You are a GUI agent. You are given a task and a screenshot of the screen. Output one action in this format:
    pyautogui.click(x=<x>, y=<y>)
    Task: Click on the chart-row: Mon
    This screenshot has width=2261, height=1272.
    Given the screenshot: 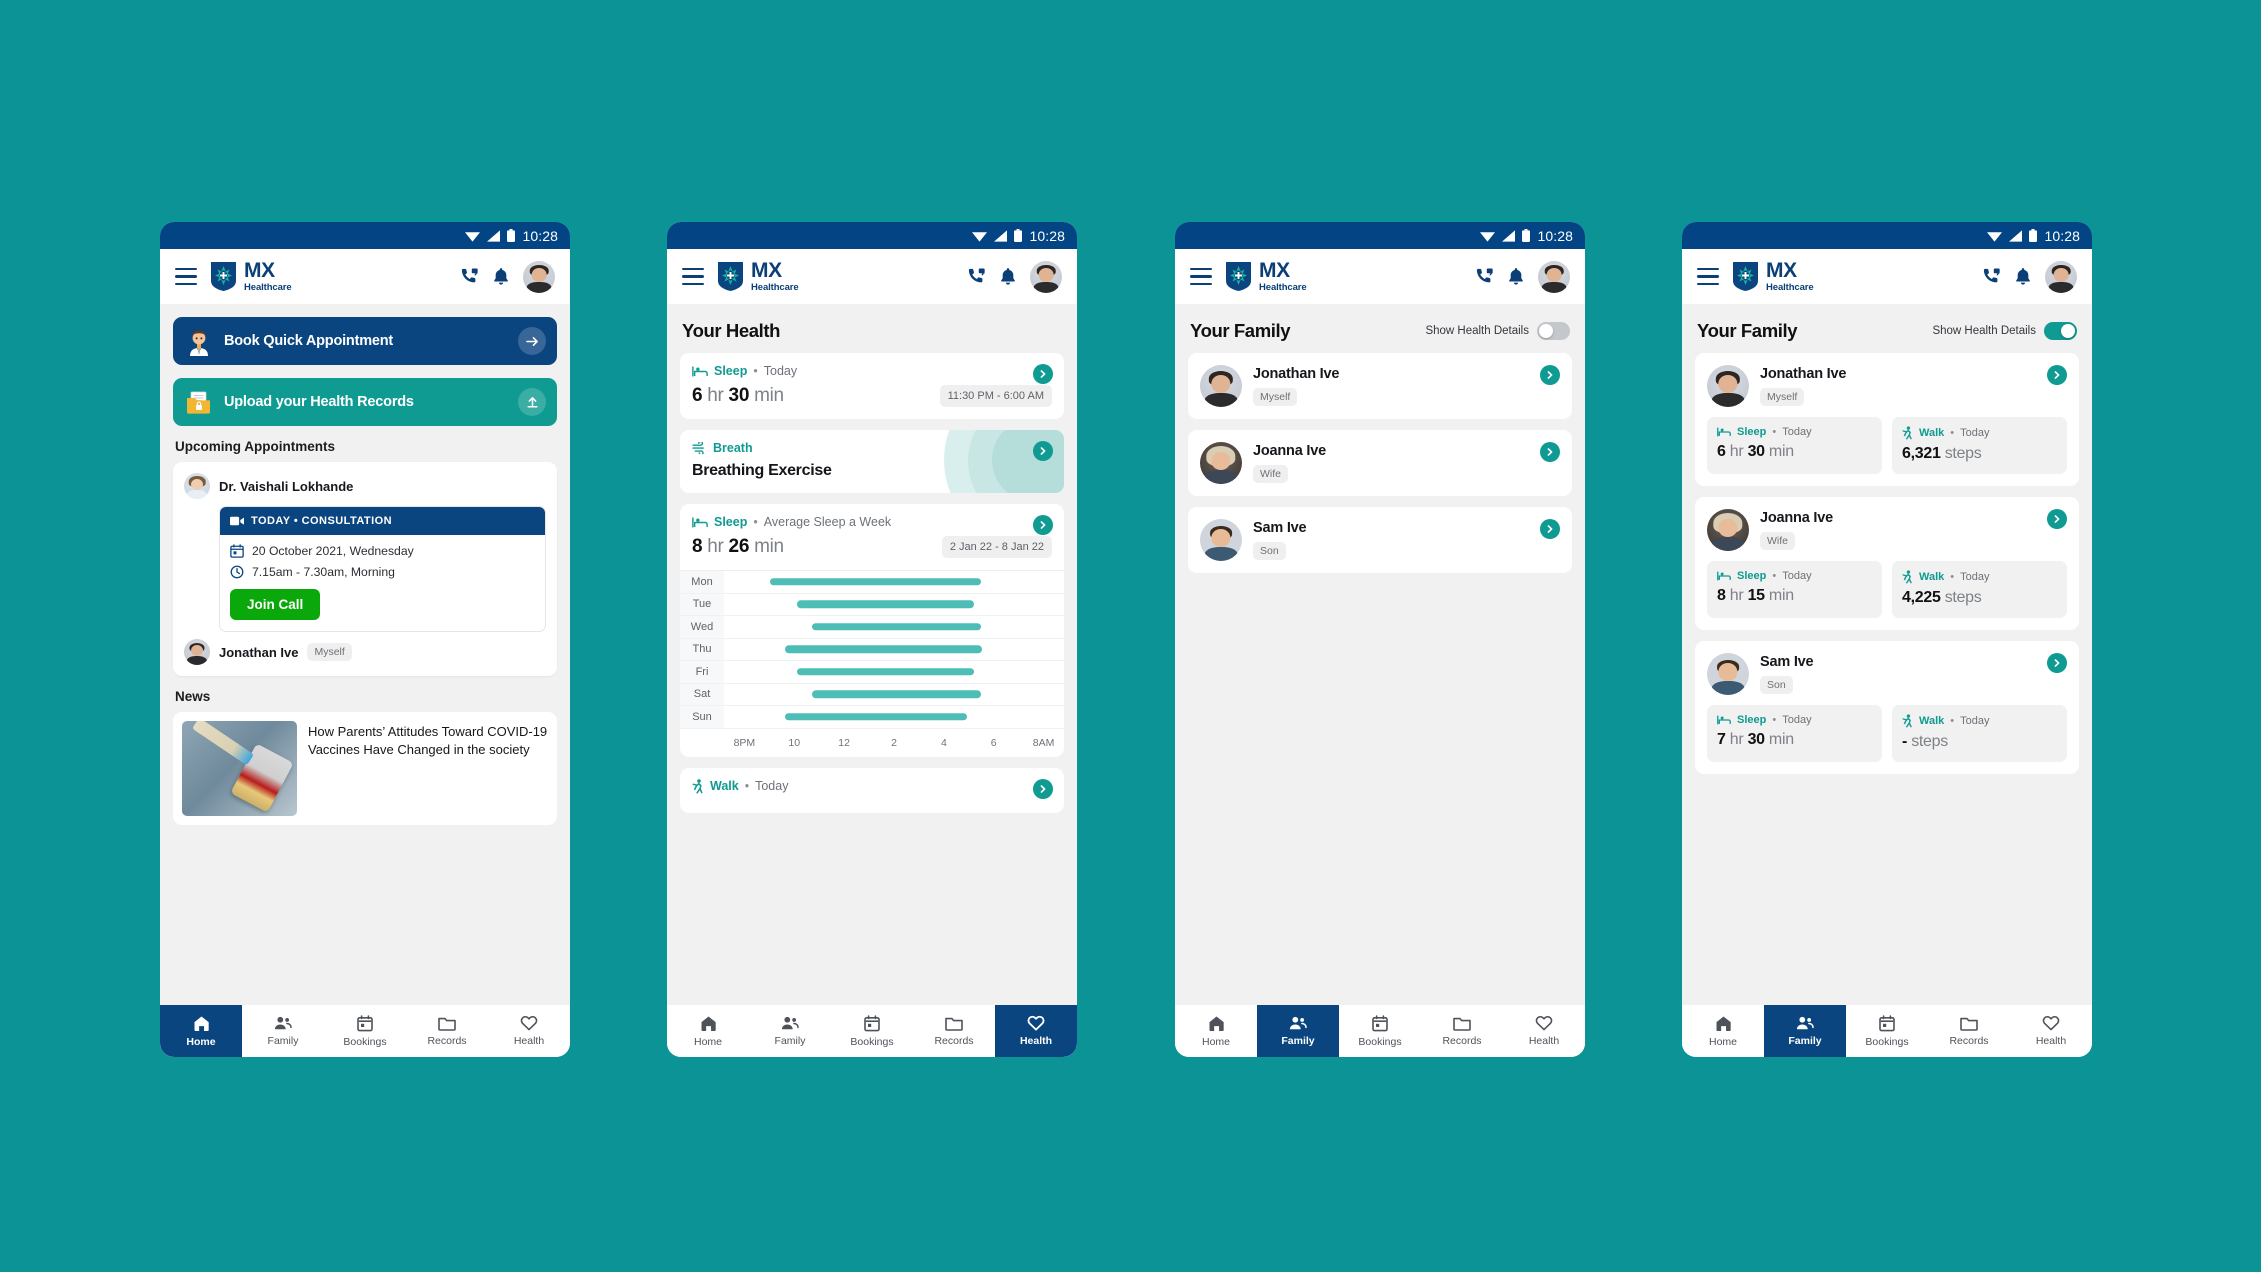 What is the action you would take?
    pyautogui.click(x=872, y=582)
    